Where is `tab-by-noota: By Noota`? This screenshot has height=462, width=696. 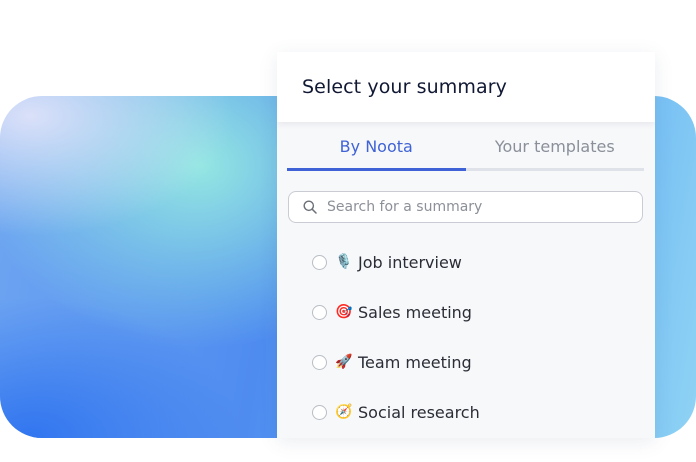
tab-by-noota: By Noota is located at coordinates (376, 146).